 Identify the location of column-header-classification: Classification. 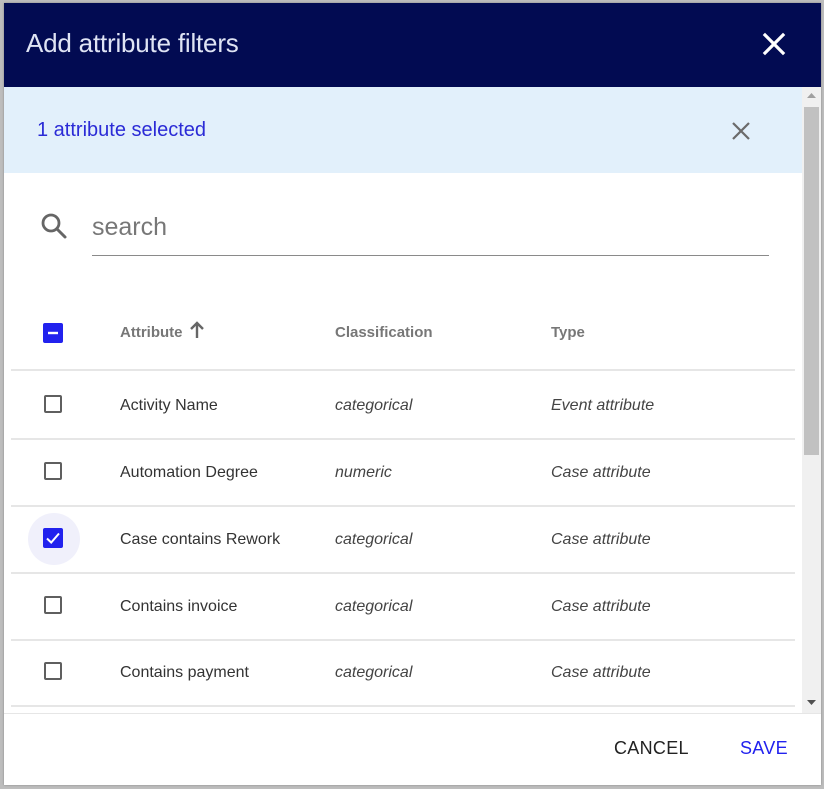
(384, 332).